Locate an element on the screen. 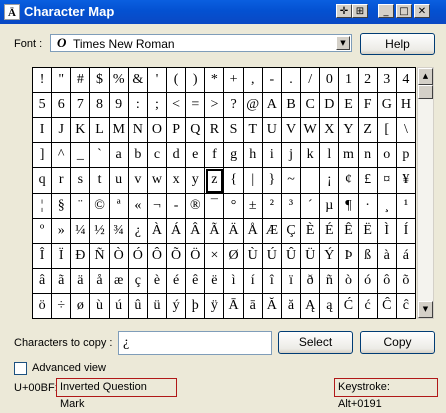 The image size is (446, 413). character-cell: ¬ is located at coordinates (157, 206).